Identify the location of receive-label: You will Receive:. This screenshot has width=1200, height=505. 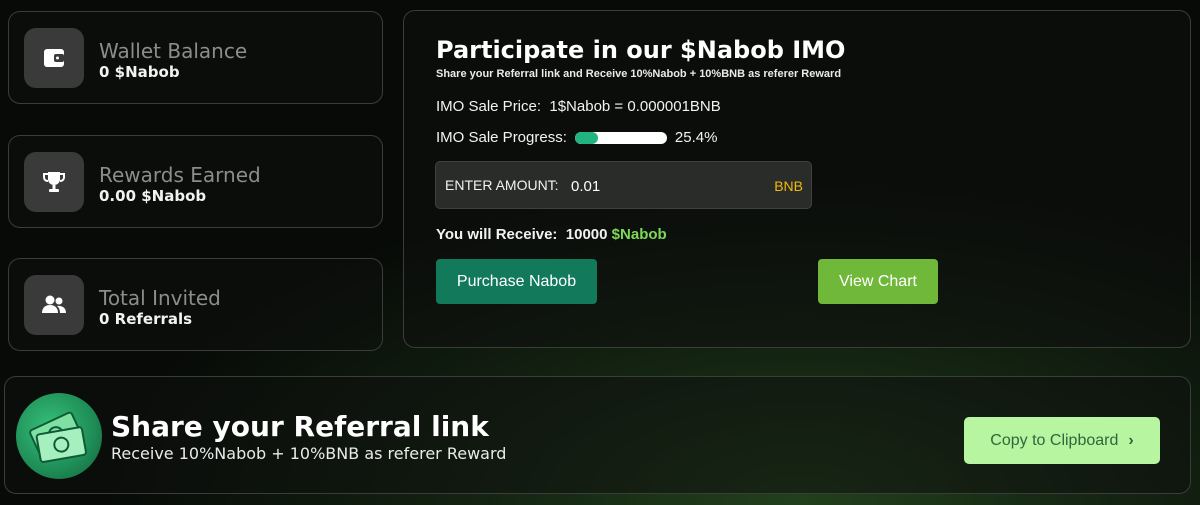
(497, 234).